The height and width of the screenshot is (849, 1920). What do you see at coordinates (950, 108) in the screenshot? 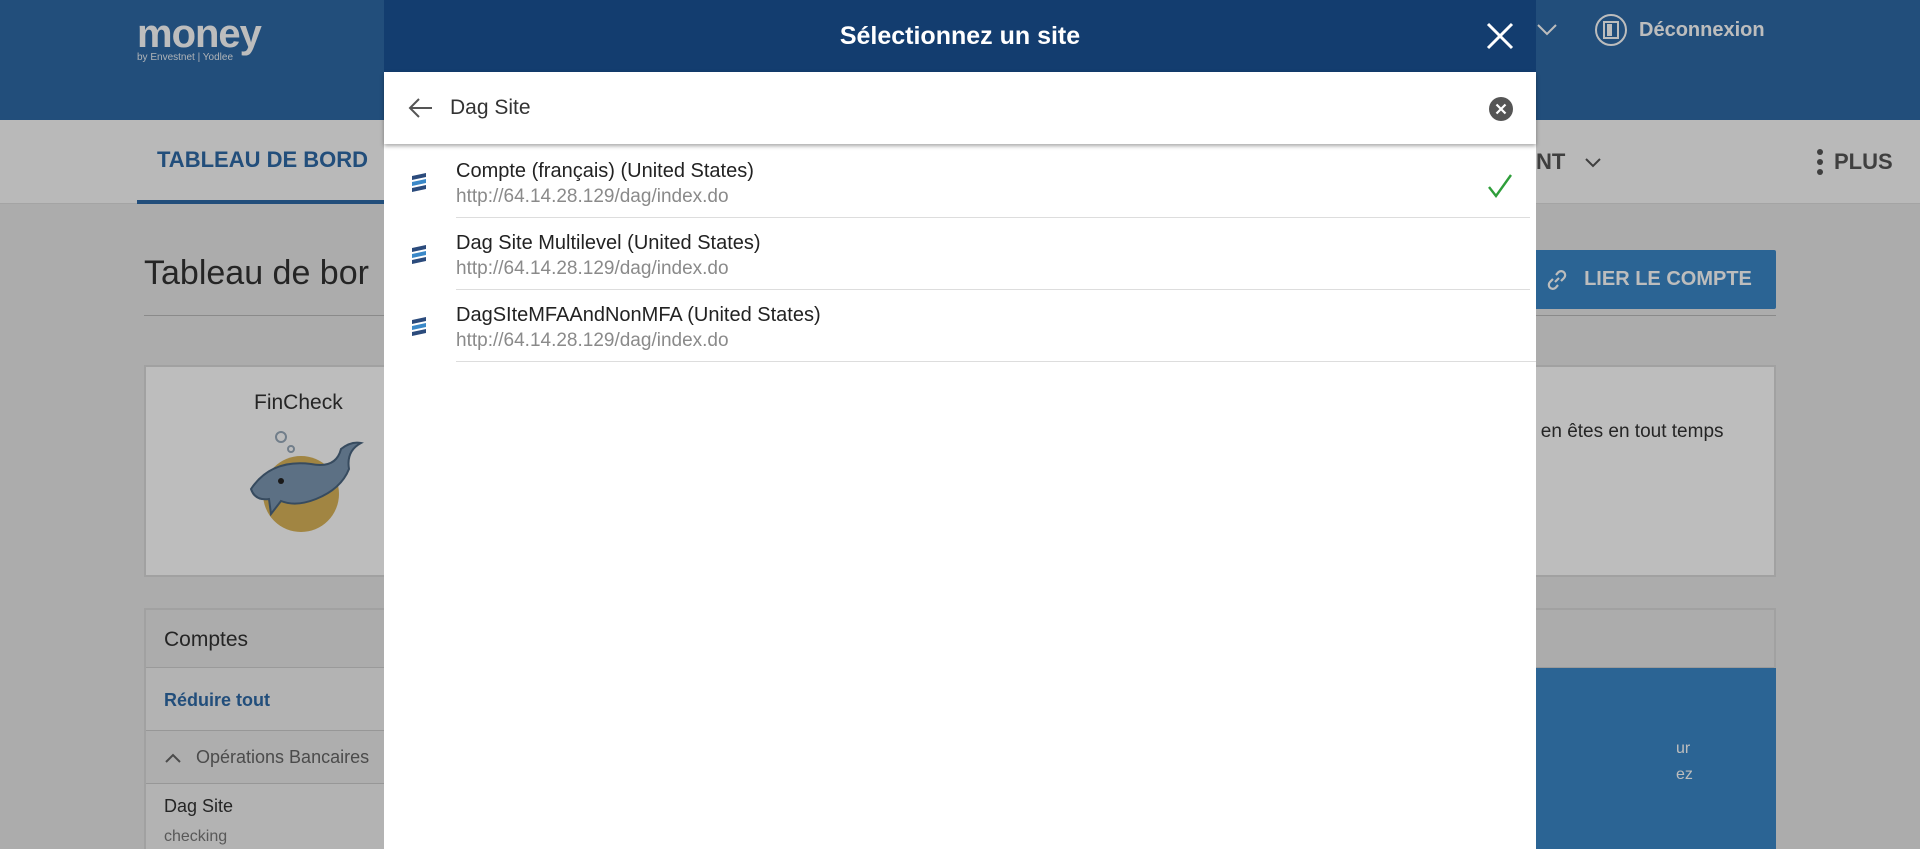
I see `search-input` at bounding box center [950, 108].